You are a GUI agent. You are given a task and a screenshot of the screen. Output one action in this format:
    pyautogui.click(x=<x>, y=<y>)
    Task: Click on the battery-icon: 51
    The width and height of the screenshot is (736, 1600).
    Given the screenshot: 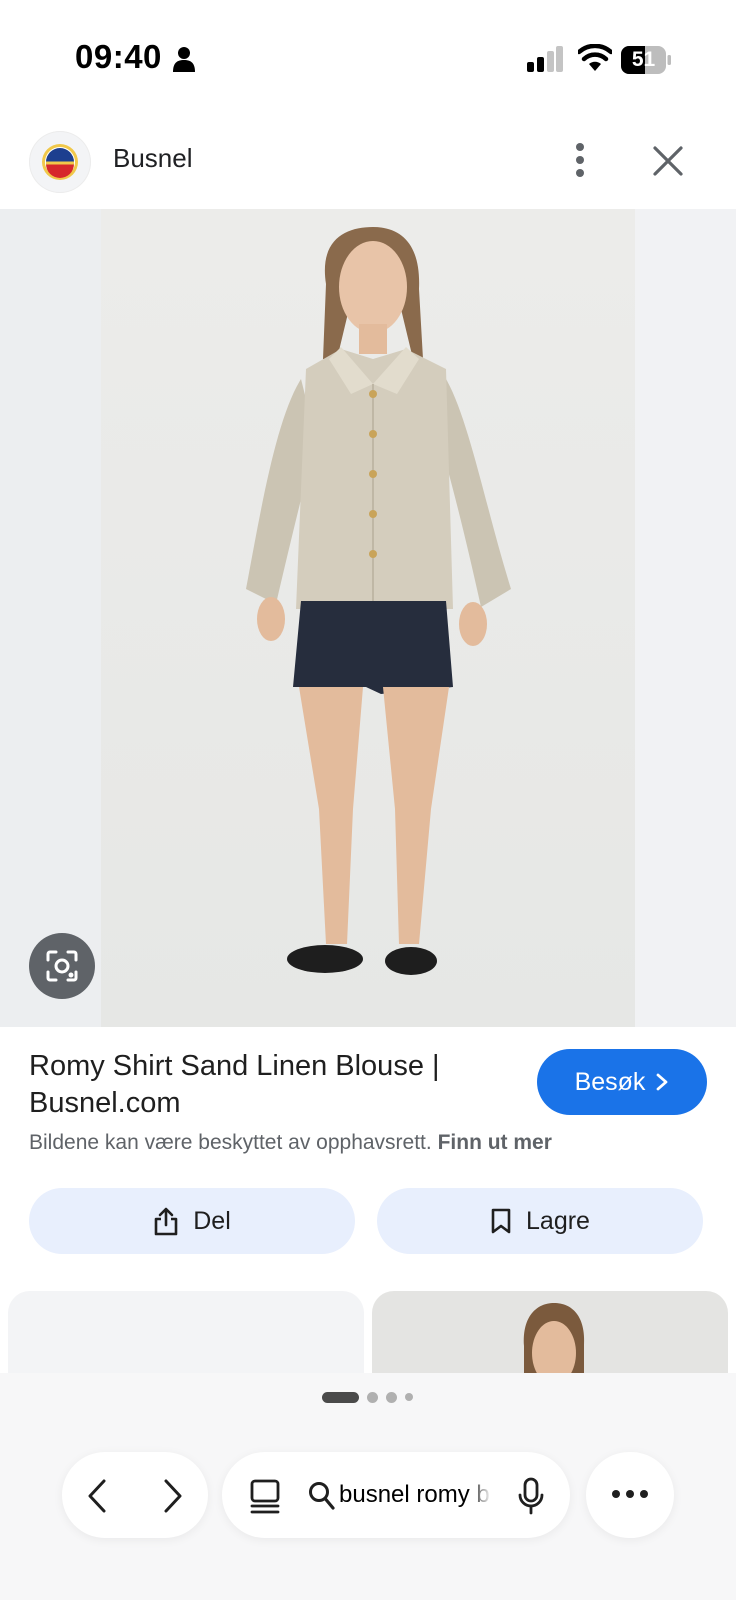 What is the action you would take?
    pyautogui.click(x=646, y=60)
    